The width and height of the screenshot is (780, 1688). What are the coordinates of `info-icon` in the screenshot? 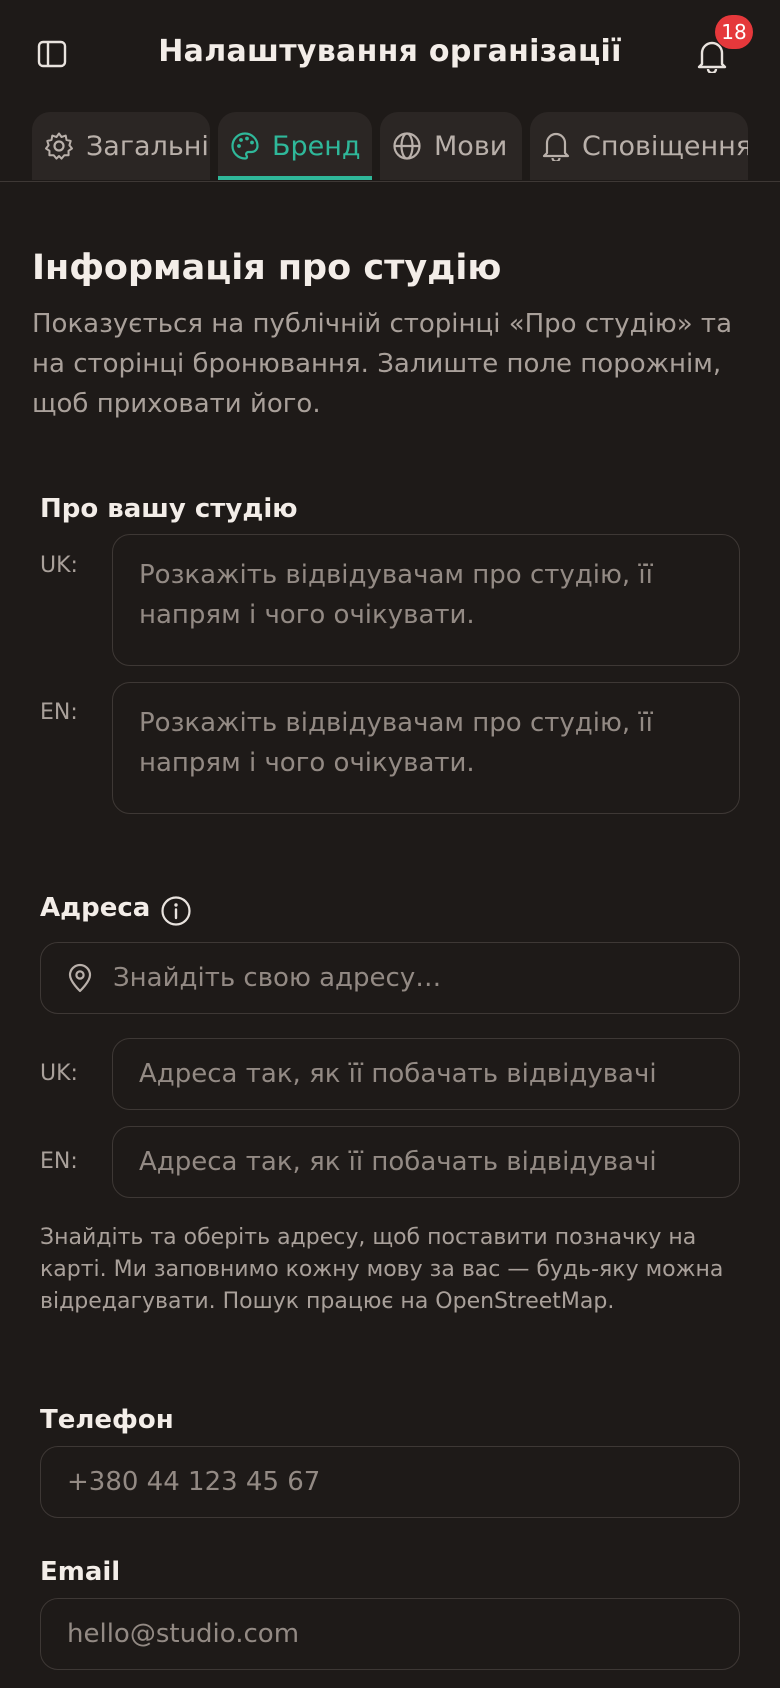 It's located at (176, 911).